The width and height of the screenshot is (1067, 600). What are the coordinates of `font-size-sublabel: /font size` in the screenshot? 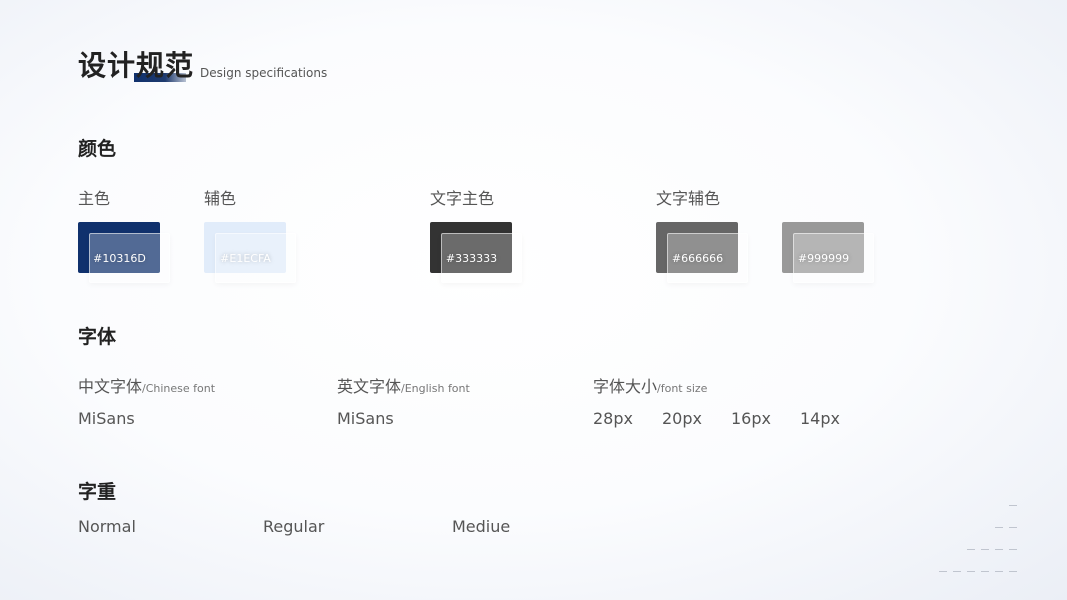 It's located at (682, 388).